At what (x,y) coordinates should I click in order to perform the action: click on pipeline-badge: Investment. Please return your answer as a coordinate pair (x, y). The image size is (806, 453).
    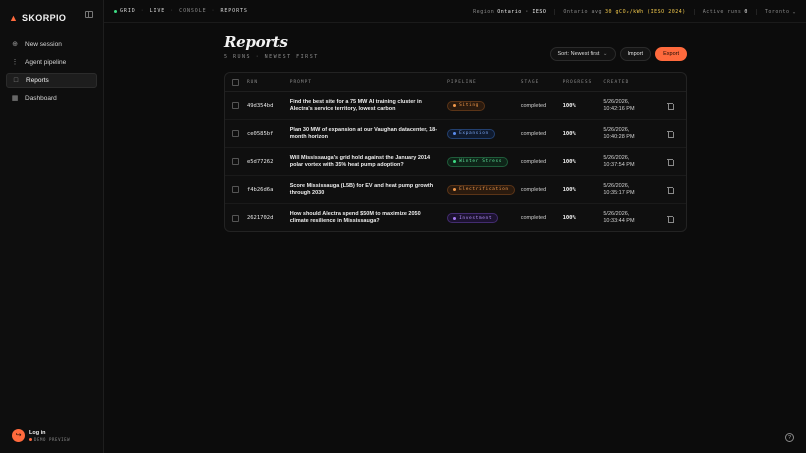
    Looking at the image, I should click on (473, 218).